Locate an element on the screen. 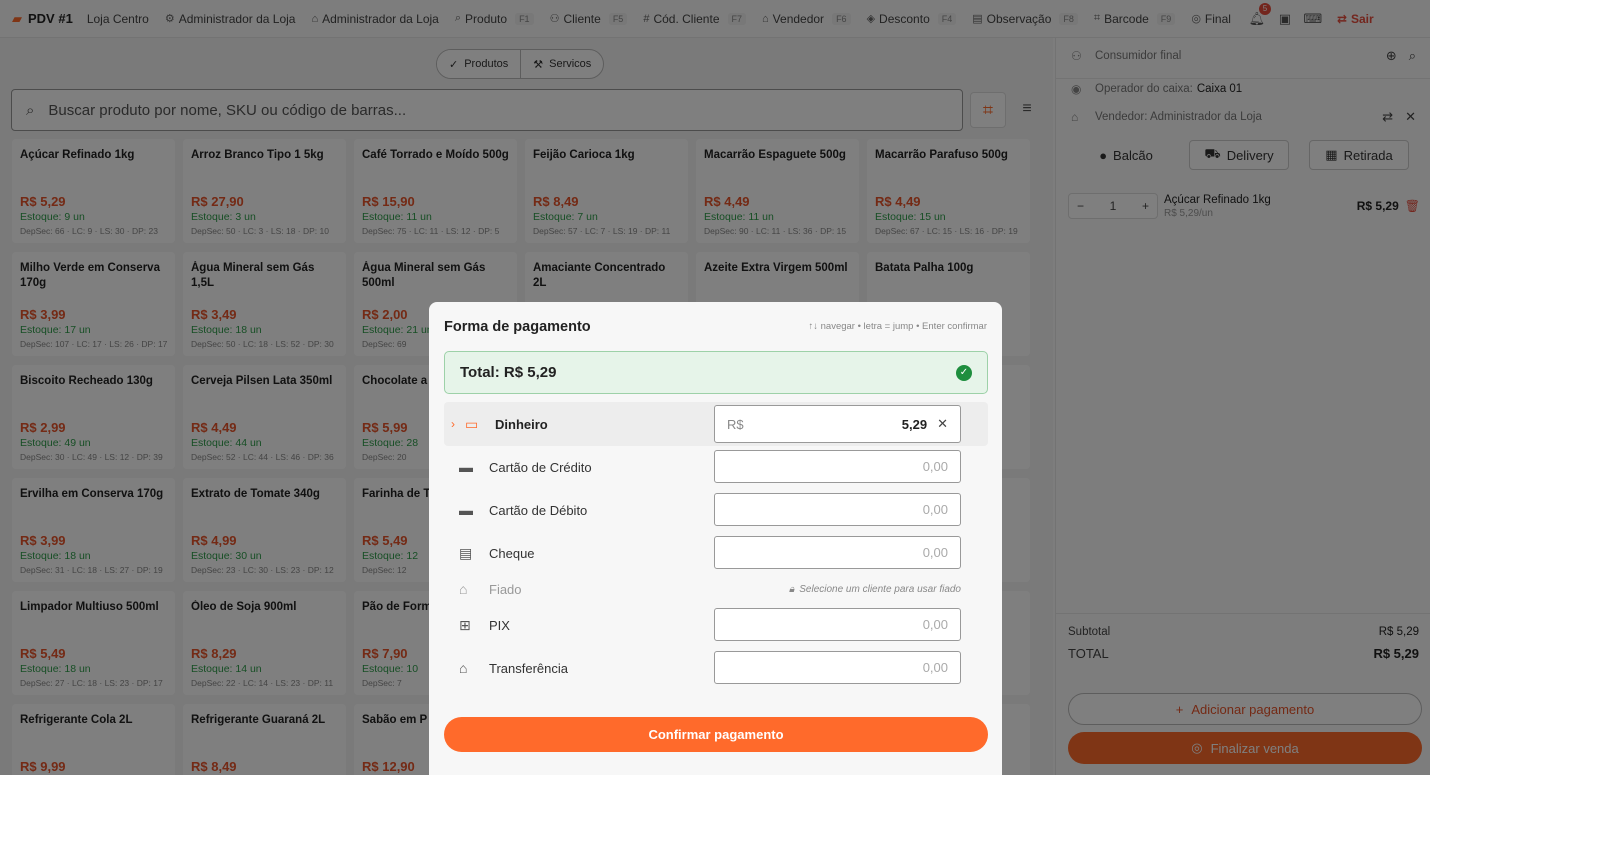 Image resolution: width=1600 pixels, height=865 pixels. payment-method-cash: › ▭ Dinheiro R$ 5,29 ✕ is located at coordinates (716, 424).